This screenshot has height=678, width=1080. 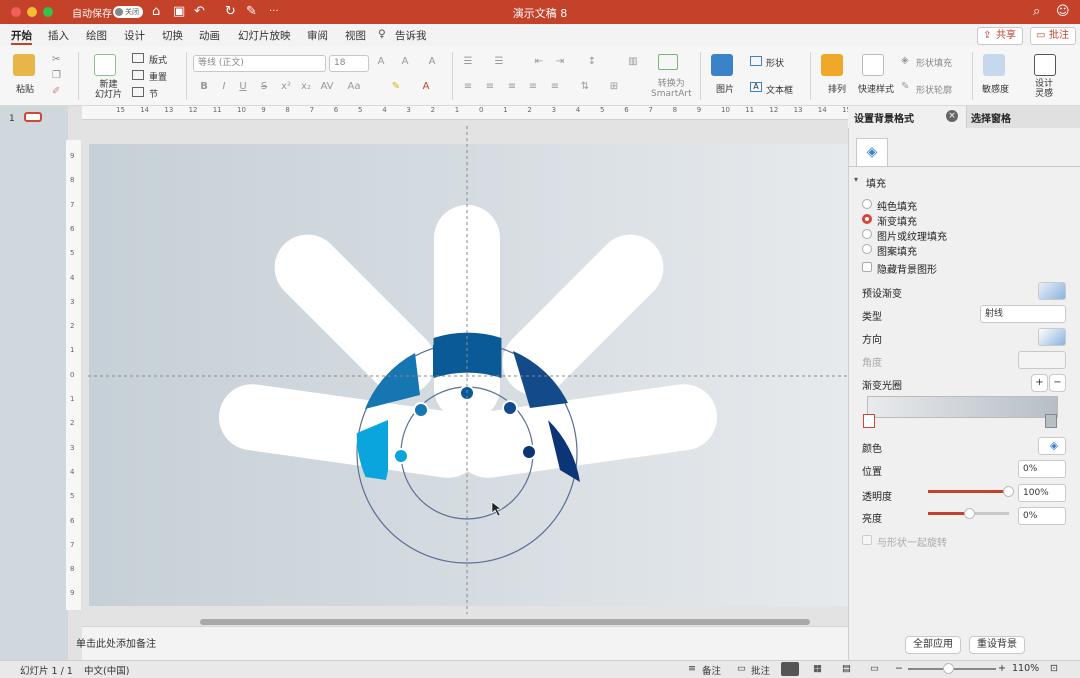 I want to click on transparency-input: 100%, so click(x=1042, y=493).